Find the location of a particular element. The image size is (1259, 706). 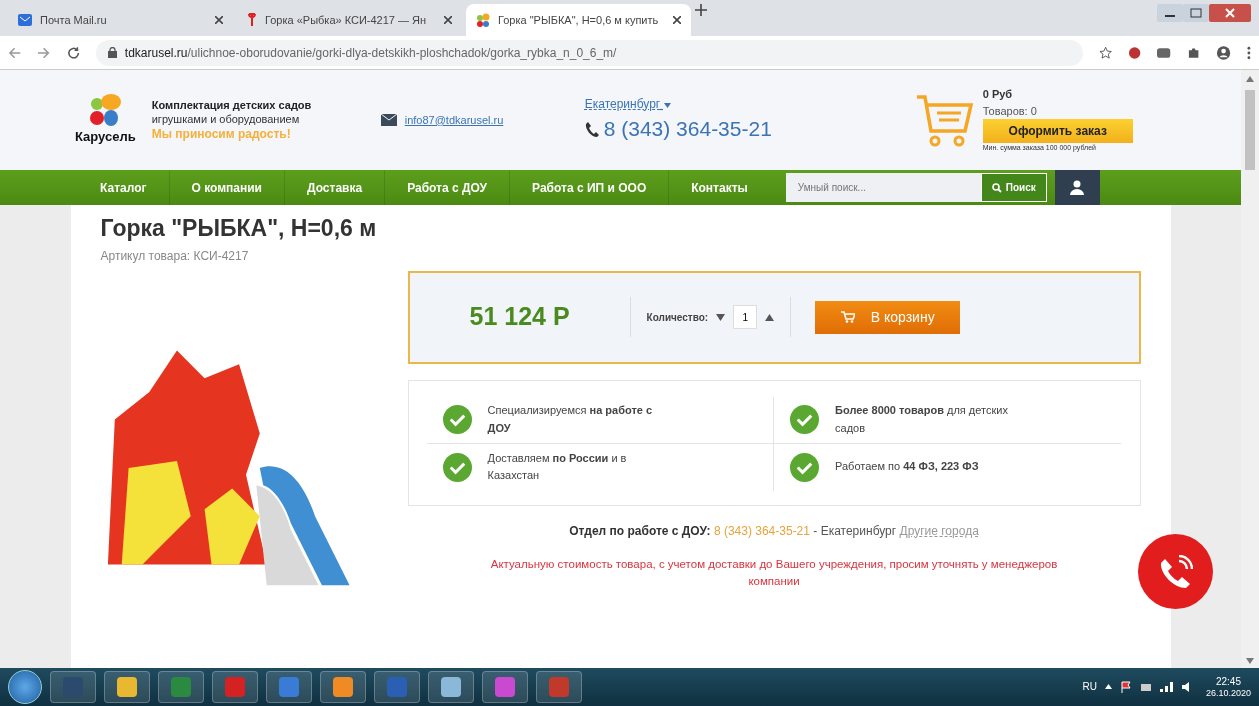

quantity-field: 1 is located at coordinates (745, 317).